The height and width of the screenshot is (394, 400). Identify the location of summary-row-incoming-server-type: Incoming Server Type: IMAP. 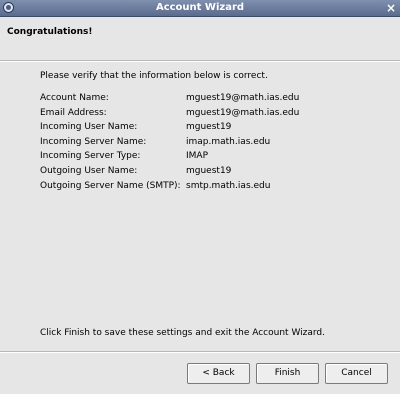
(210, 158).